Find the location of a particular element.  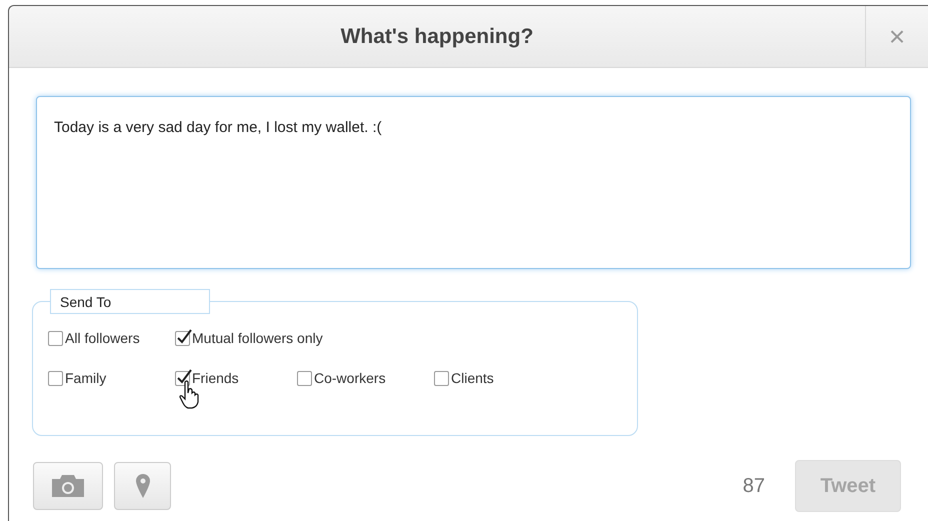

location-button is located at coordinates (142, 486).